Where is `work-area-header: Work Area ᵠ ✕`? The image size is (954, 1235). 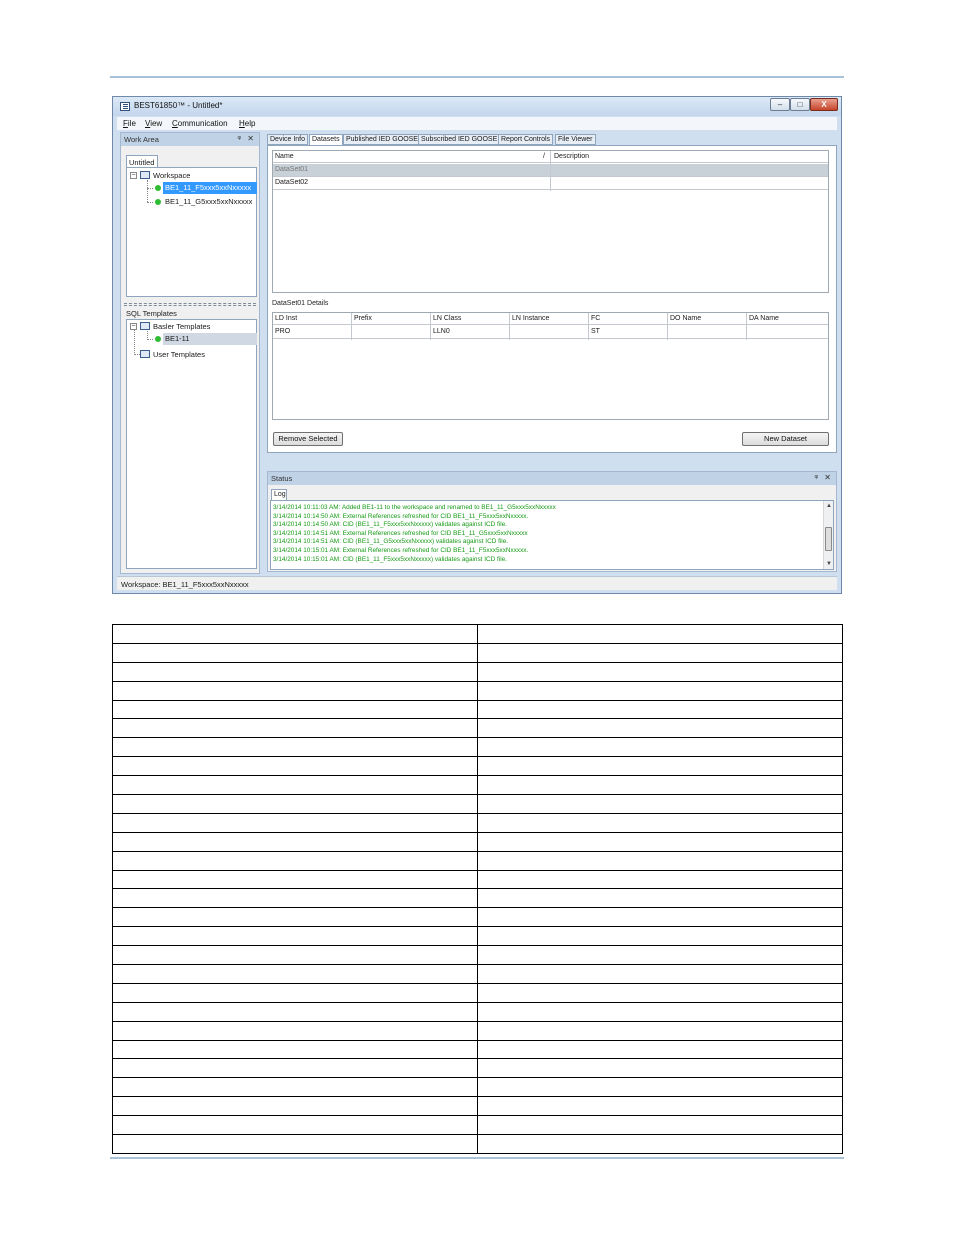
work-area-header: Work Area ᵠ ✕ is located at coordinates (190, 139).